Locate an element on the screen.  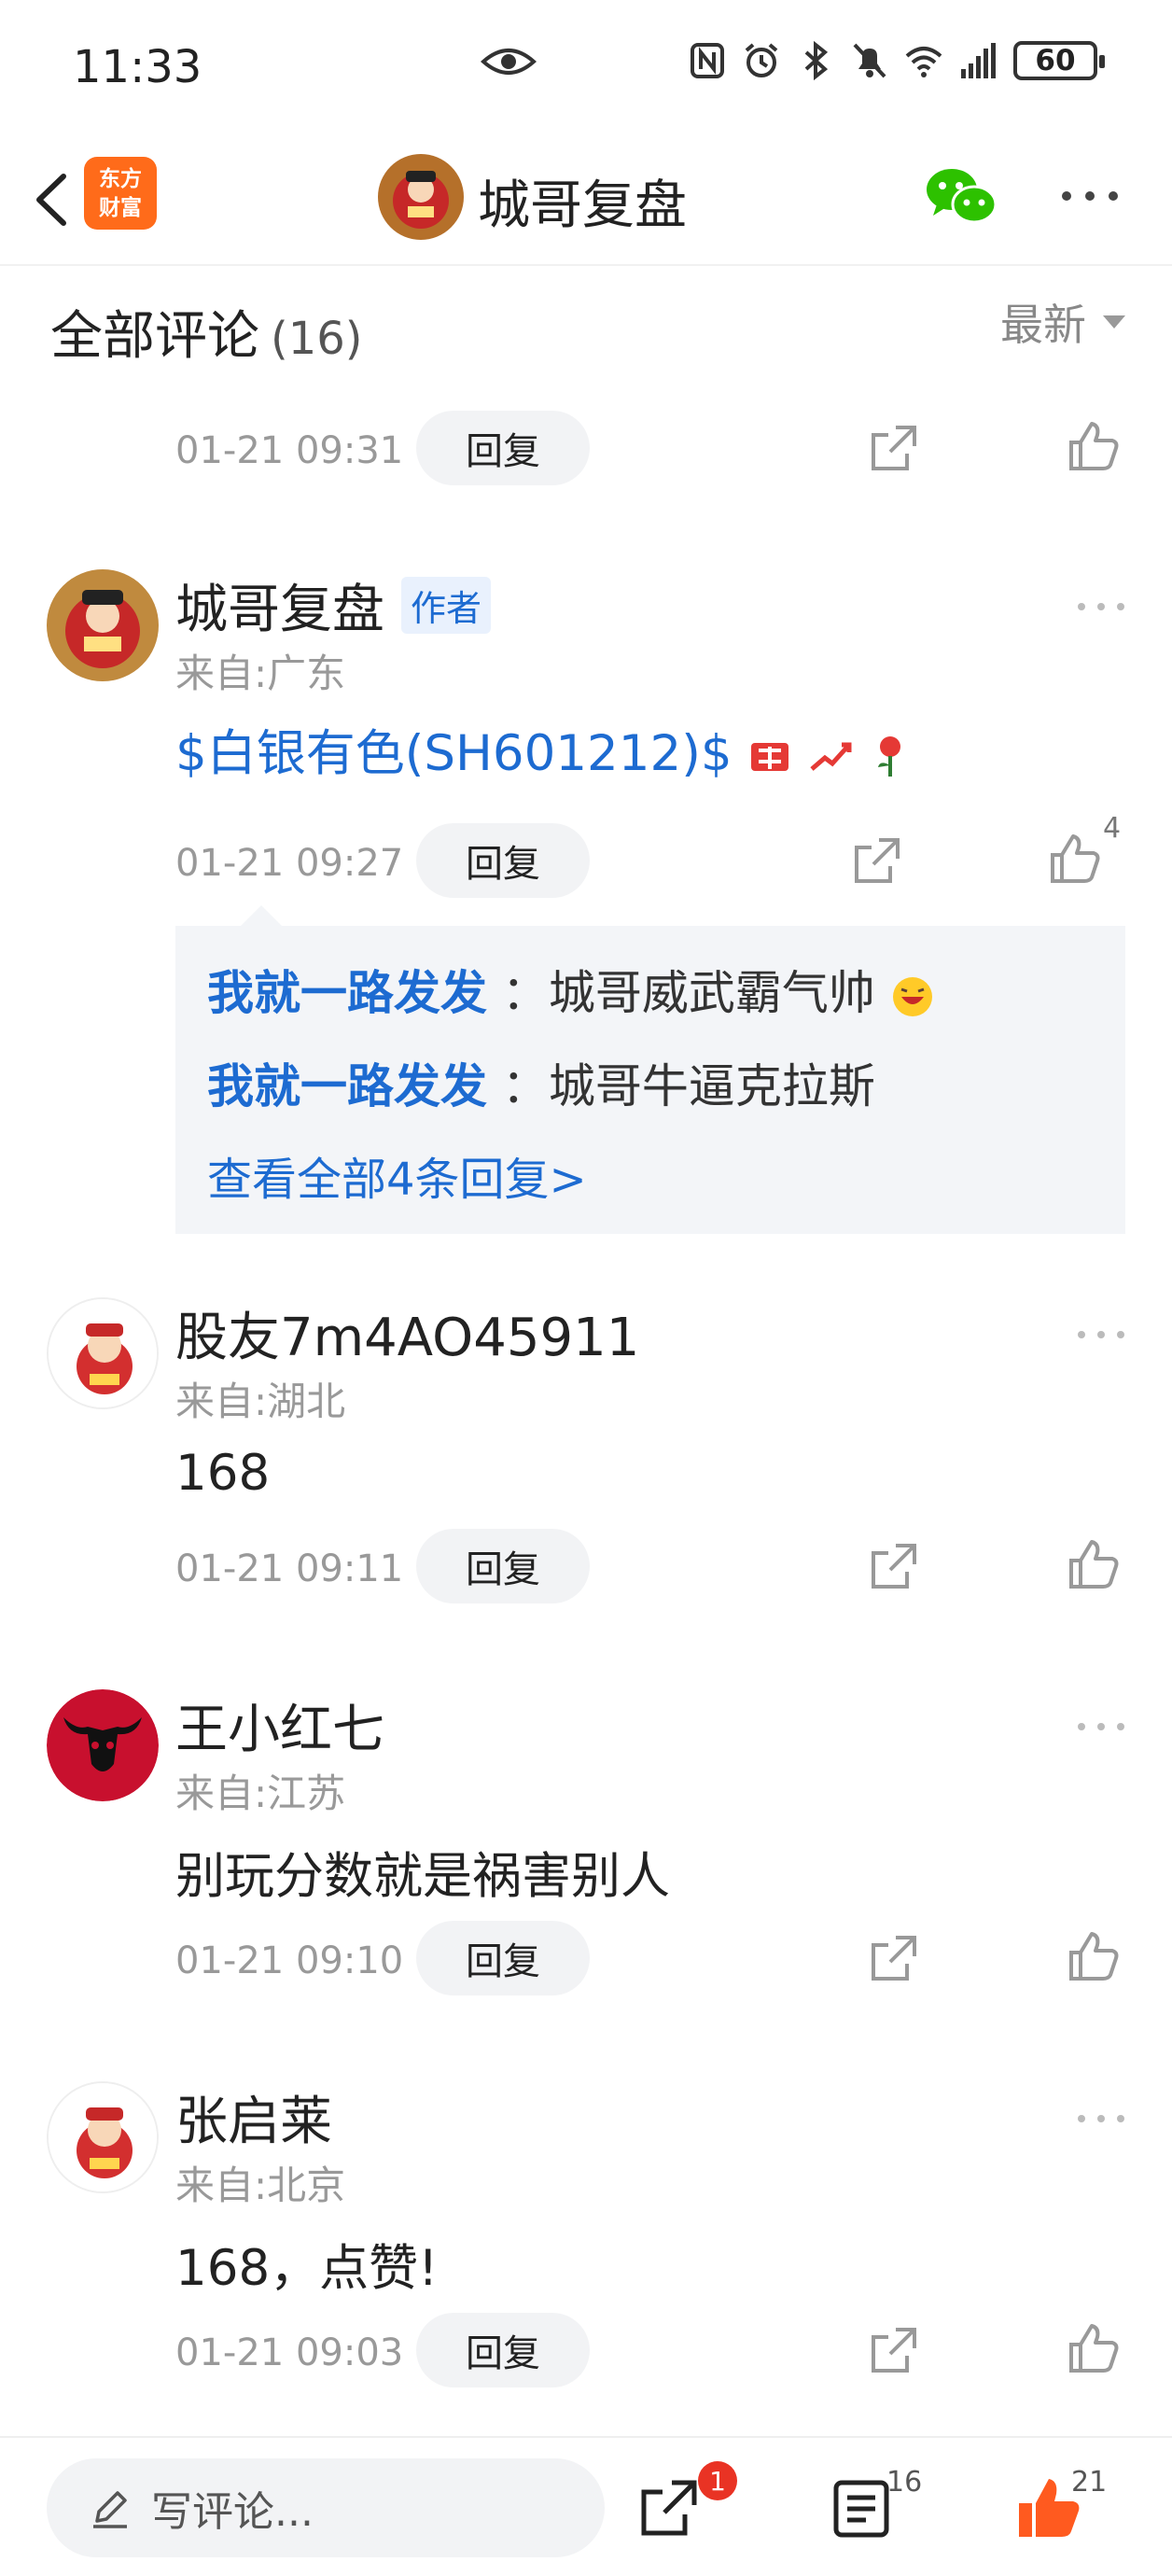
chevron-down-icon is located at coordinates (1114, 322).